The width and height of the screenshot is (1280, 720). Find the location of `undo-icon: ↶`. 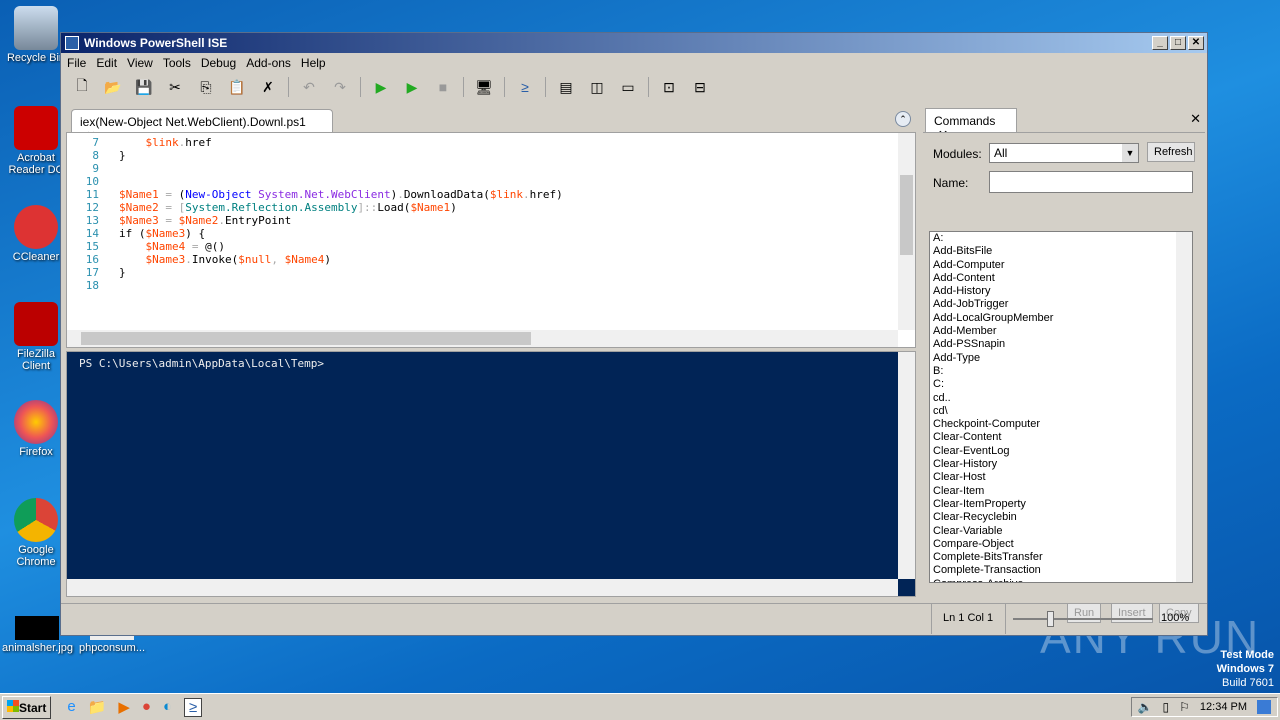

undo-icon: ↶ is located at coordinates (309, 87).